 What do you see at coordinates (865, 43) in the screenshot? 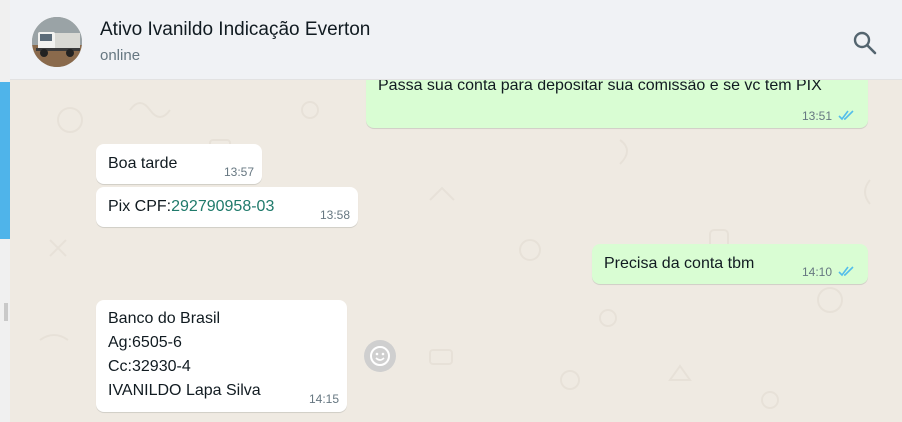
I see `search-icon` at bounding box center [865, 43].